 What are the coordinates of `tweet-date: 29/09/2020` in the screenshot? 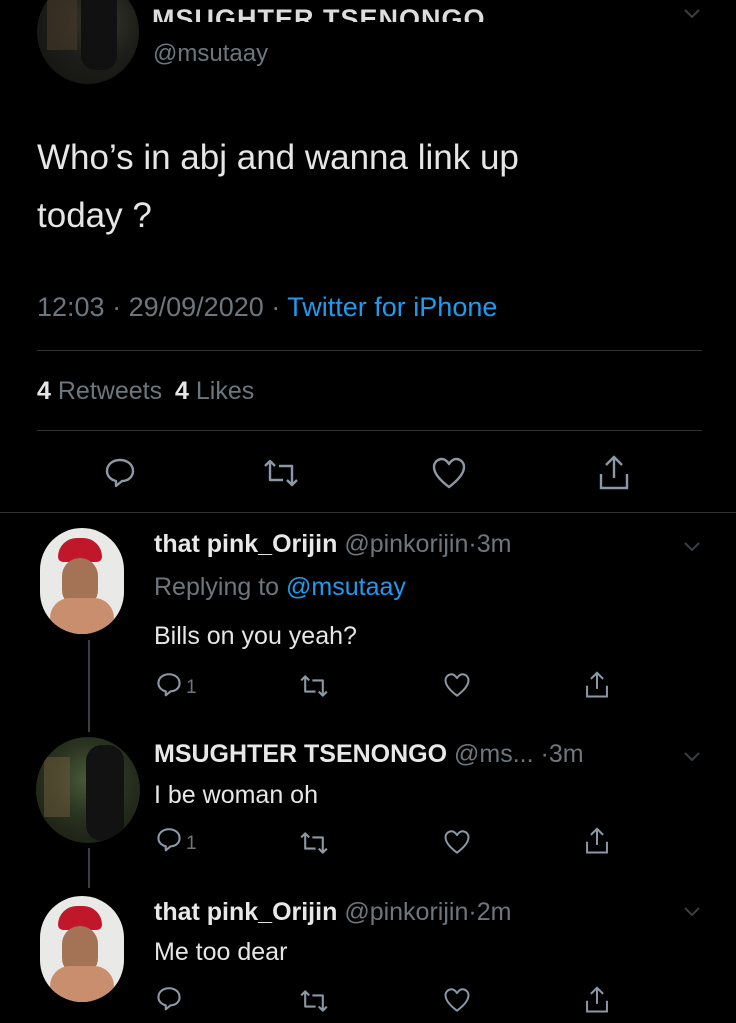 It's located at (196, 307).